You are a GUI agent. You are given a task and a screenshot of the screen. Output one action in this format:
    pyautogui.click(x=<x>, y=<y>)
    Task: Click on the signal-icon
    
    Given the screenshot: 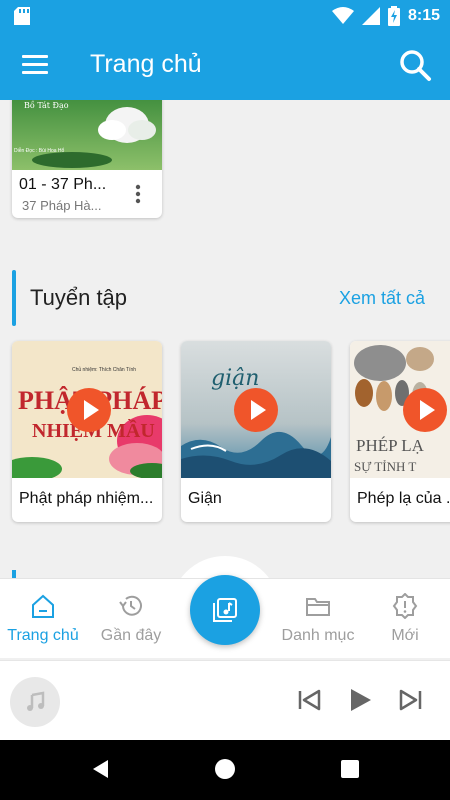 What is the action you would take?
    pyautogui.click(x=370, y=16)
    